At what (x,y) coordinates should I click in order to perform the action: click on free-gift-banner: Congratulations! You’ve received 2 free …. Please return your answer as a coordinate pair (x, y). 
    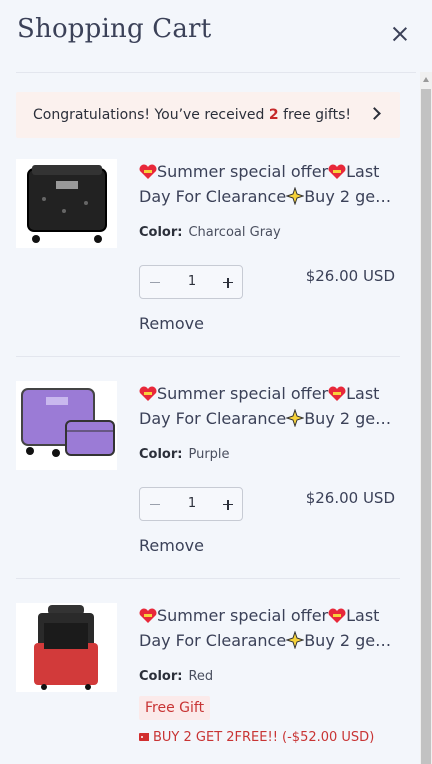
    Looking at the image, I should click on (208, 115).